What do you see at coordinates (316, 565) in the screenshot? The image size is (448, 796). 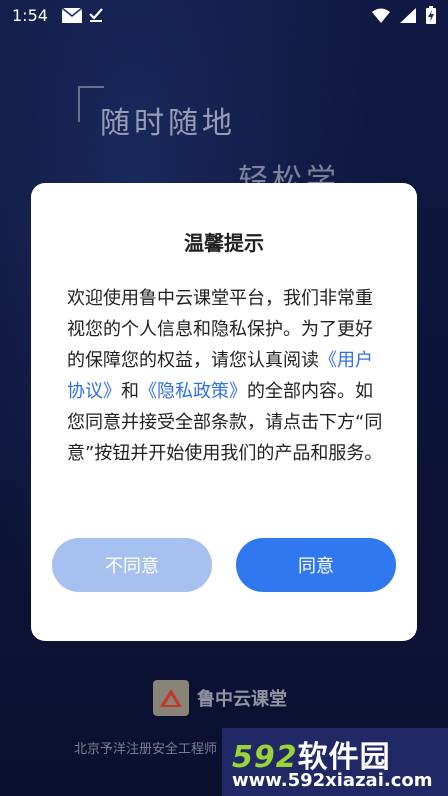 I see `agree-button: 同意` at bounding box center [316, 565].